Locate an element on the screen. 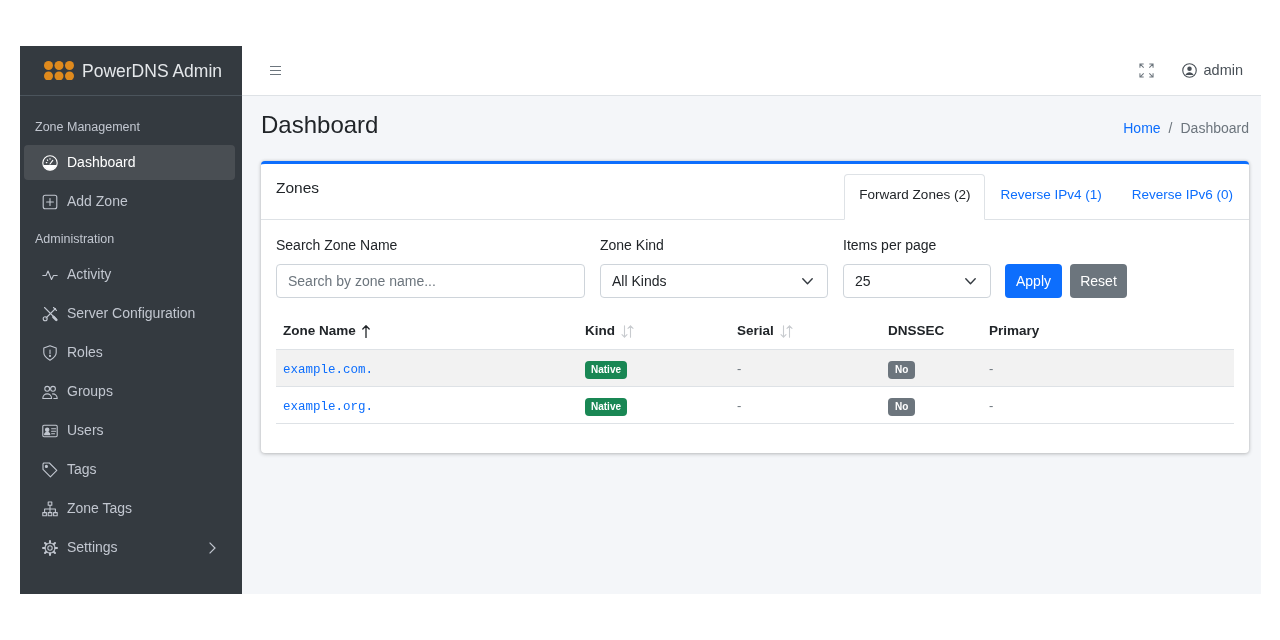 The width and height of the screenshot is (1280, 640). user-circle-icon is located at coordinates (1189, 70).